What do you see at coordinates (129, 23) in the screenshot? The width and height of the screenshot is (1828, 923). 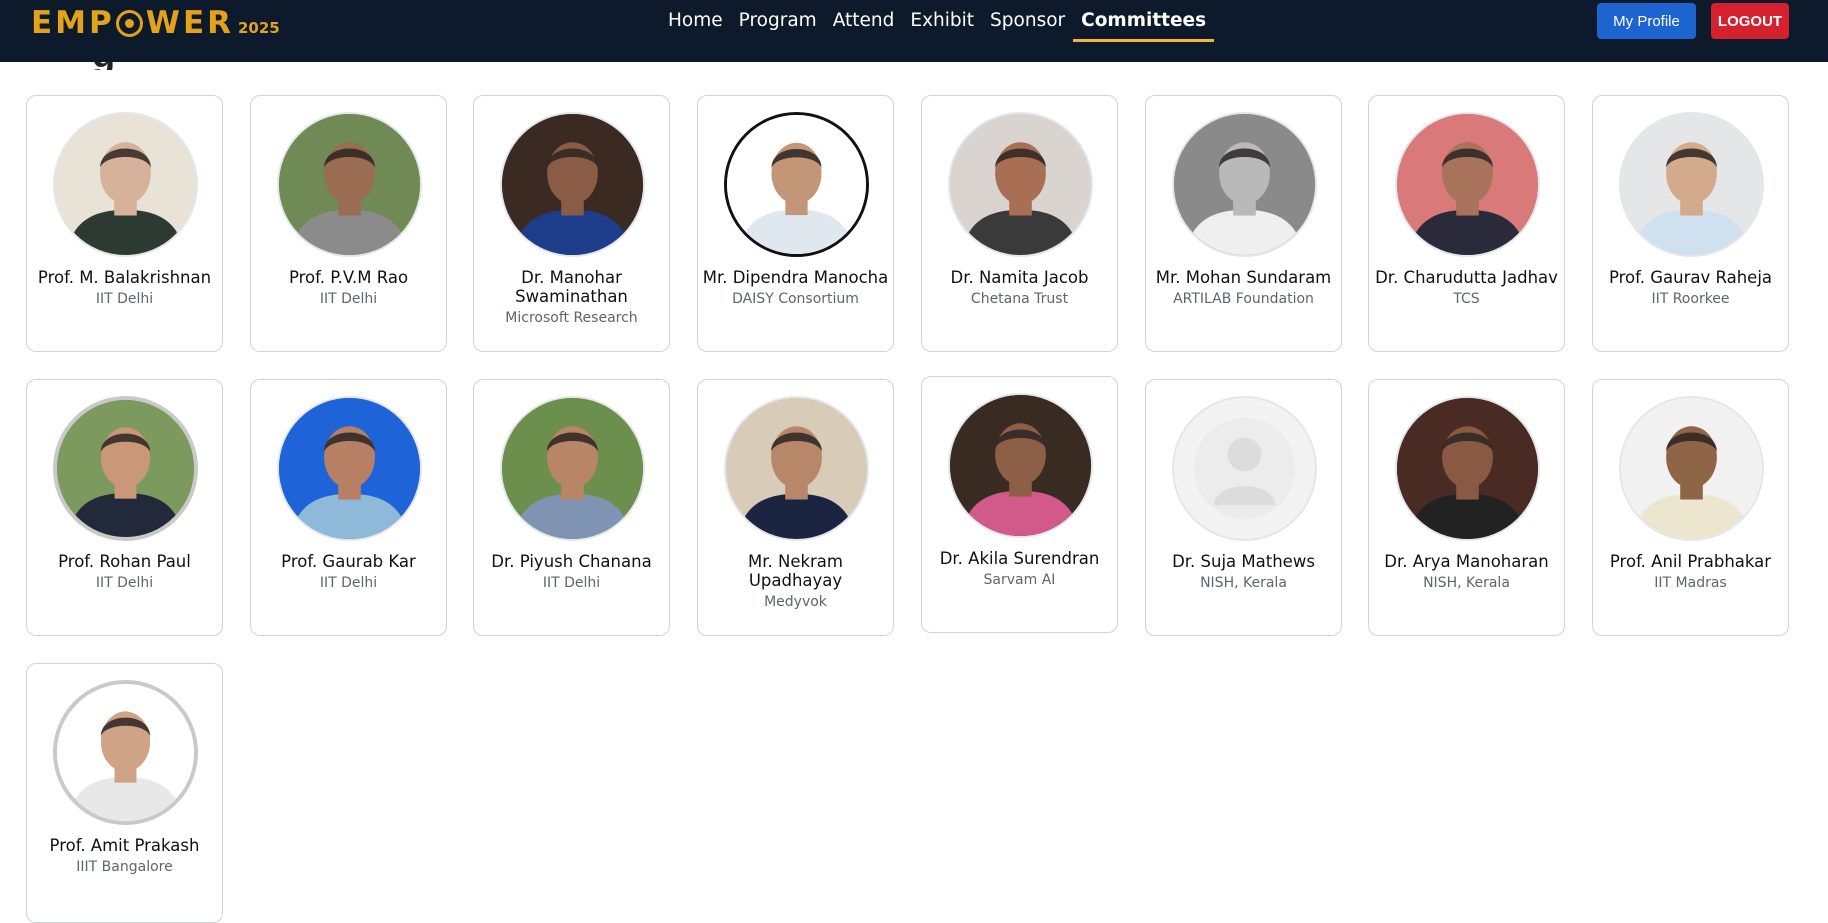 I see `logo-globe-icon` at bounding box center [129, 23].